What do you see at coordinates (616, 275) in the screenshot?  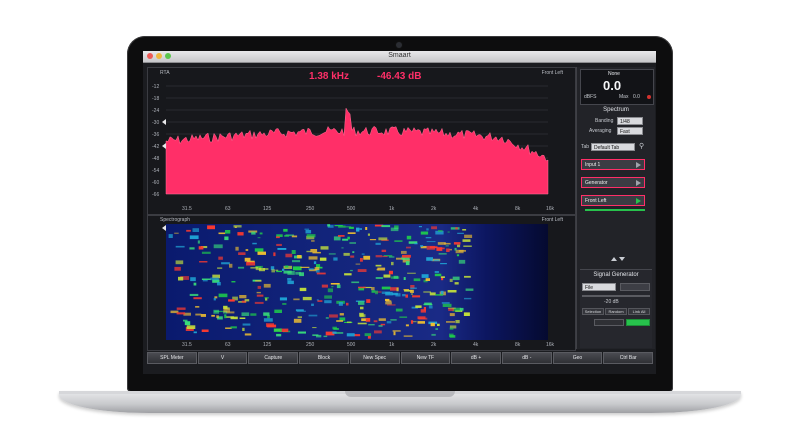 I see `signal-generator-heading: Signal Generator` at bounding box center [616, 275].